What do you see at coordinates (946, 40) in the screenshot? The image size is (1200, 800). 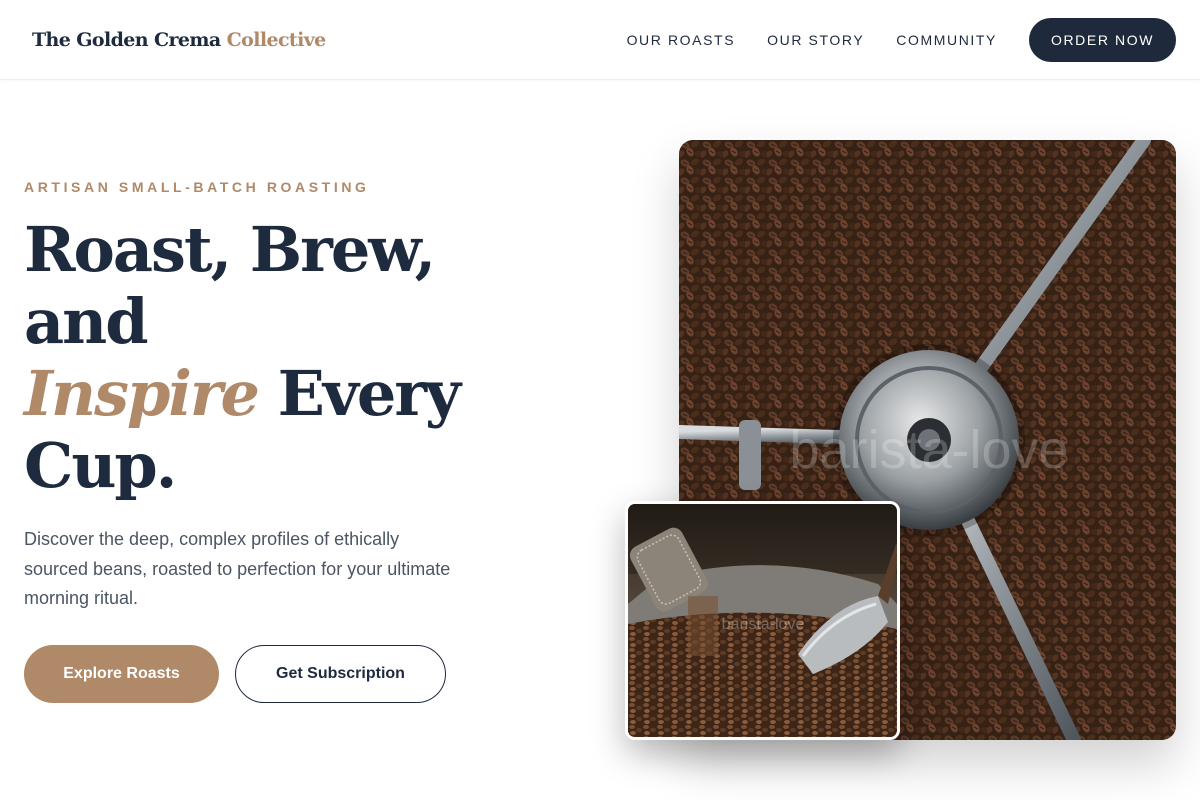 I see `nav-link-community: COMMUNITY` at bounding box center [946, 40].